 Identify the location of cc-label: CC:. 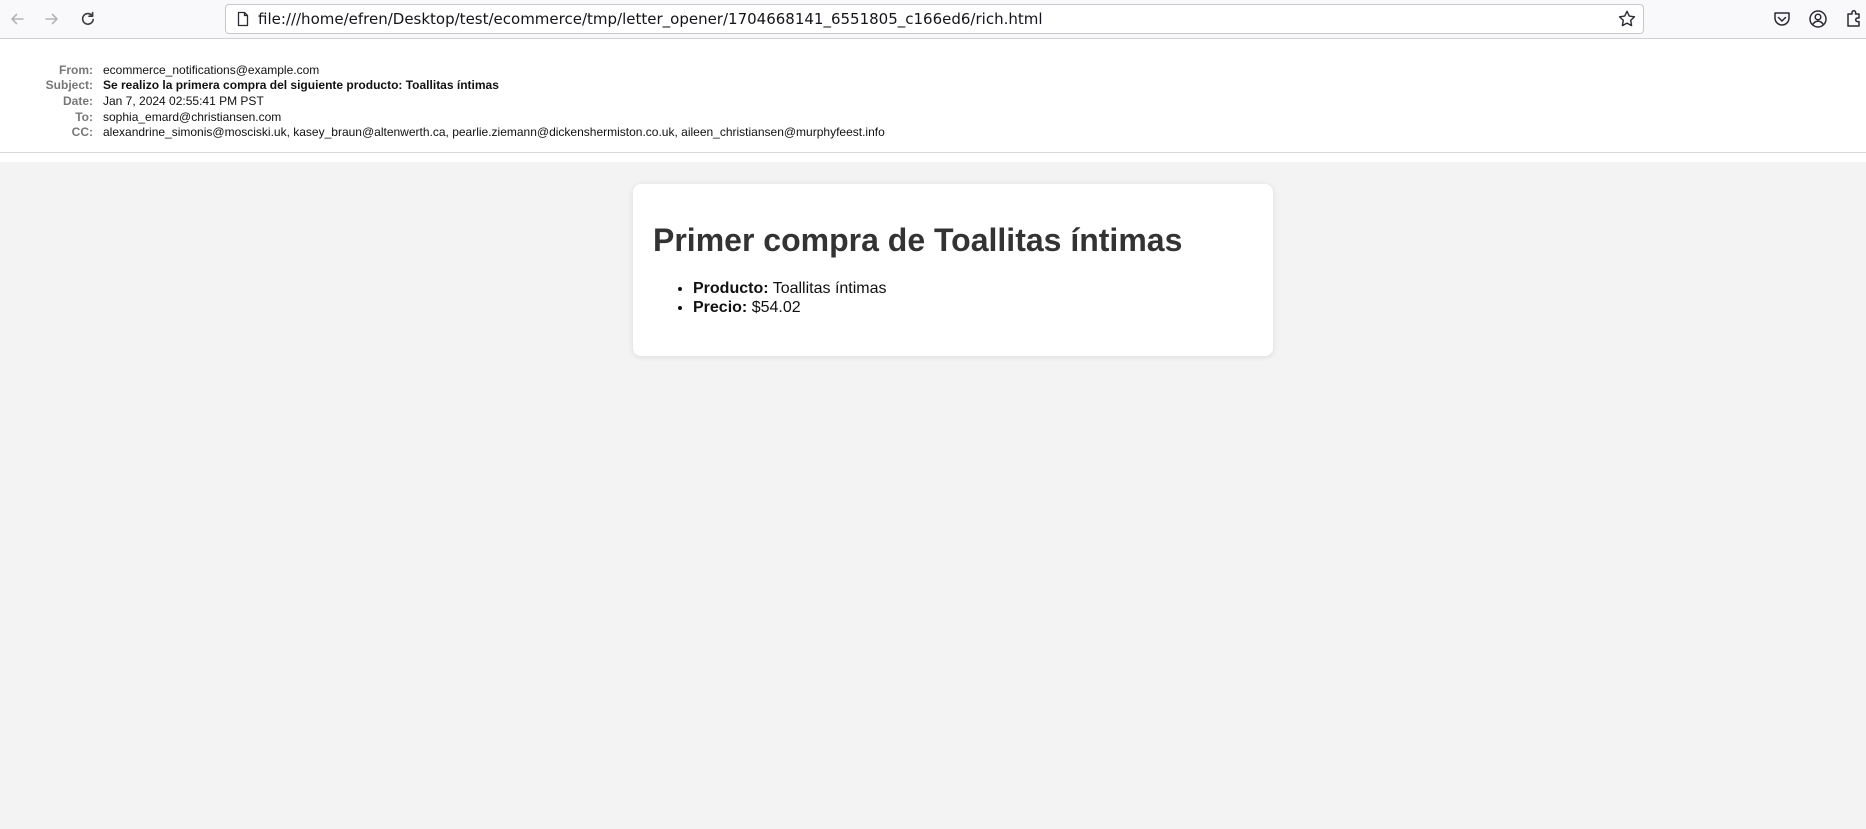
(82, 132).